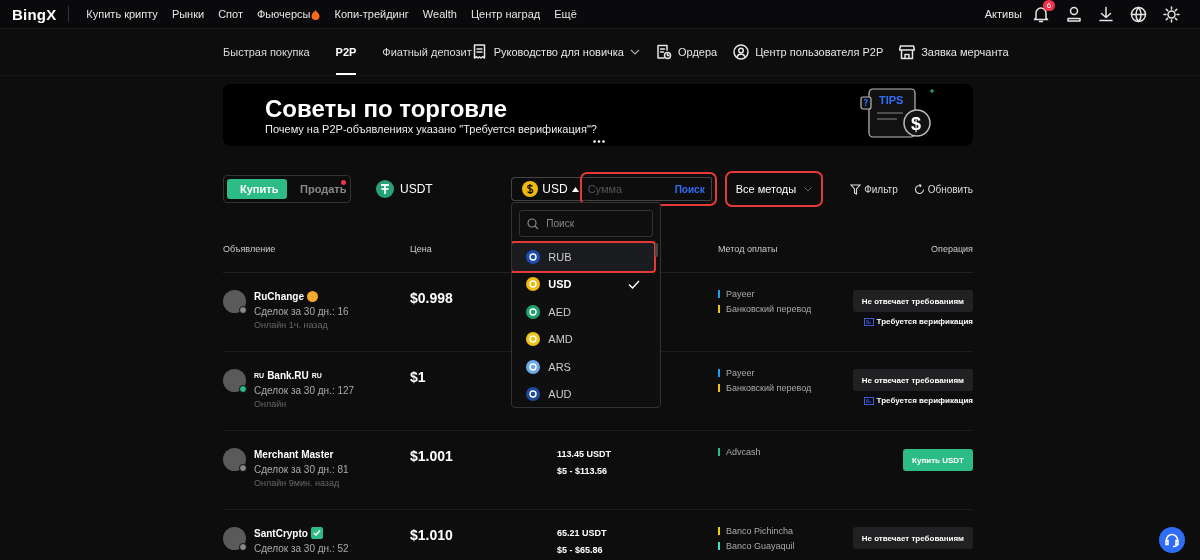  Describe the element at coordinates (371, 14) in the screenshot. I see `nav-link: Копи-трейдинг` at that location.